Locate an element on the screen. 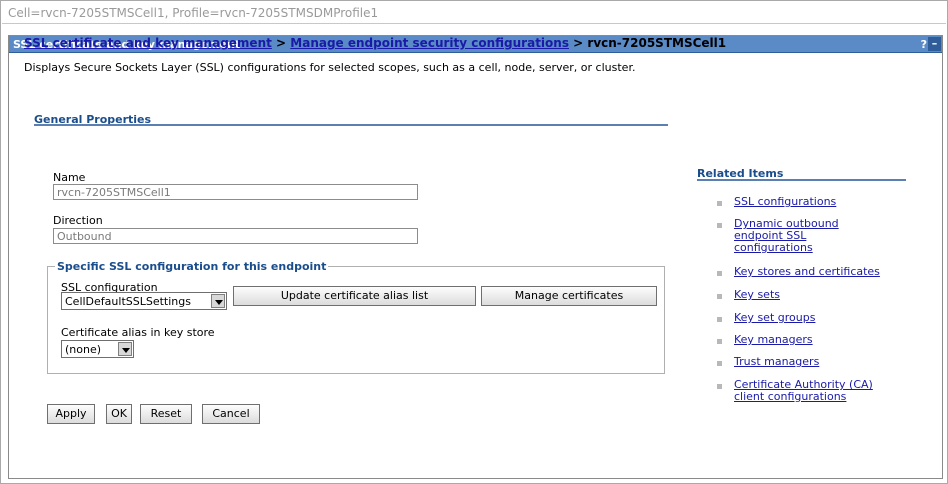 The image size is (948, 484). cancel-button: Cancel is located at coordinates (231, 414).